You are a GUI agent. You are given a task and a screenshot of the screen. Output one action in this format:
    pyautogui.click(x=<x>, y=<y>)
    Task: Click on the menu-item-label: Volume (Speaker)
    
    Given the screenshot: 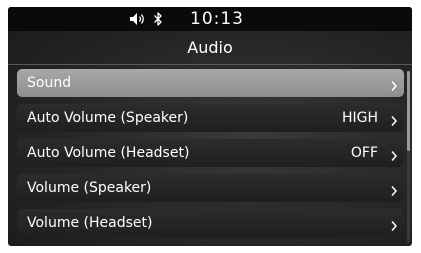 What is the action you would take?
    pyautogui.click(x=89, y=188)
    